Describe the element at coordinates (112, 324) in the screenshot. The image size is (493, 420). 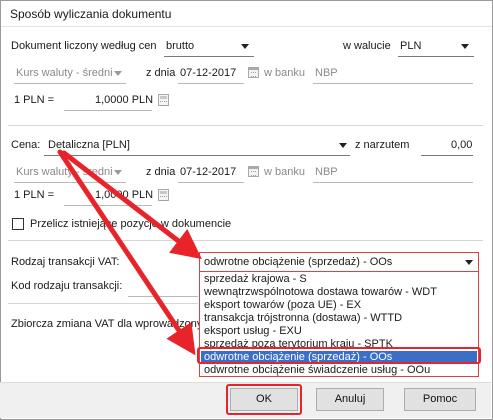
I see `vat-bulk-label: Zbiorcza zmiana VAT dla wprowadzonych` at that location.